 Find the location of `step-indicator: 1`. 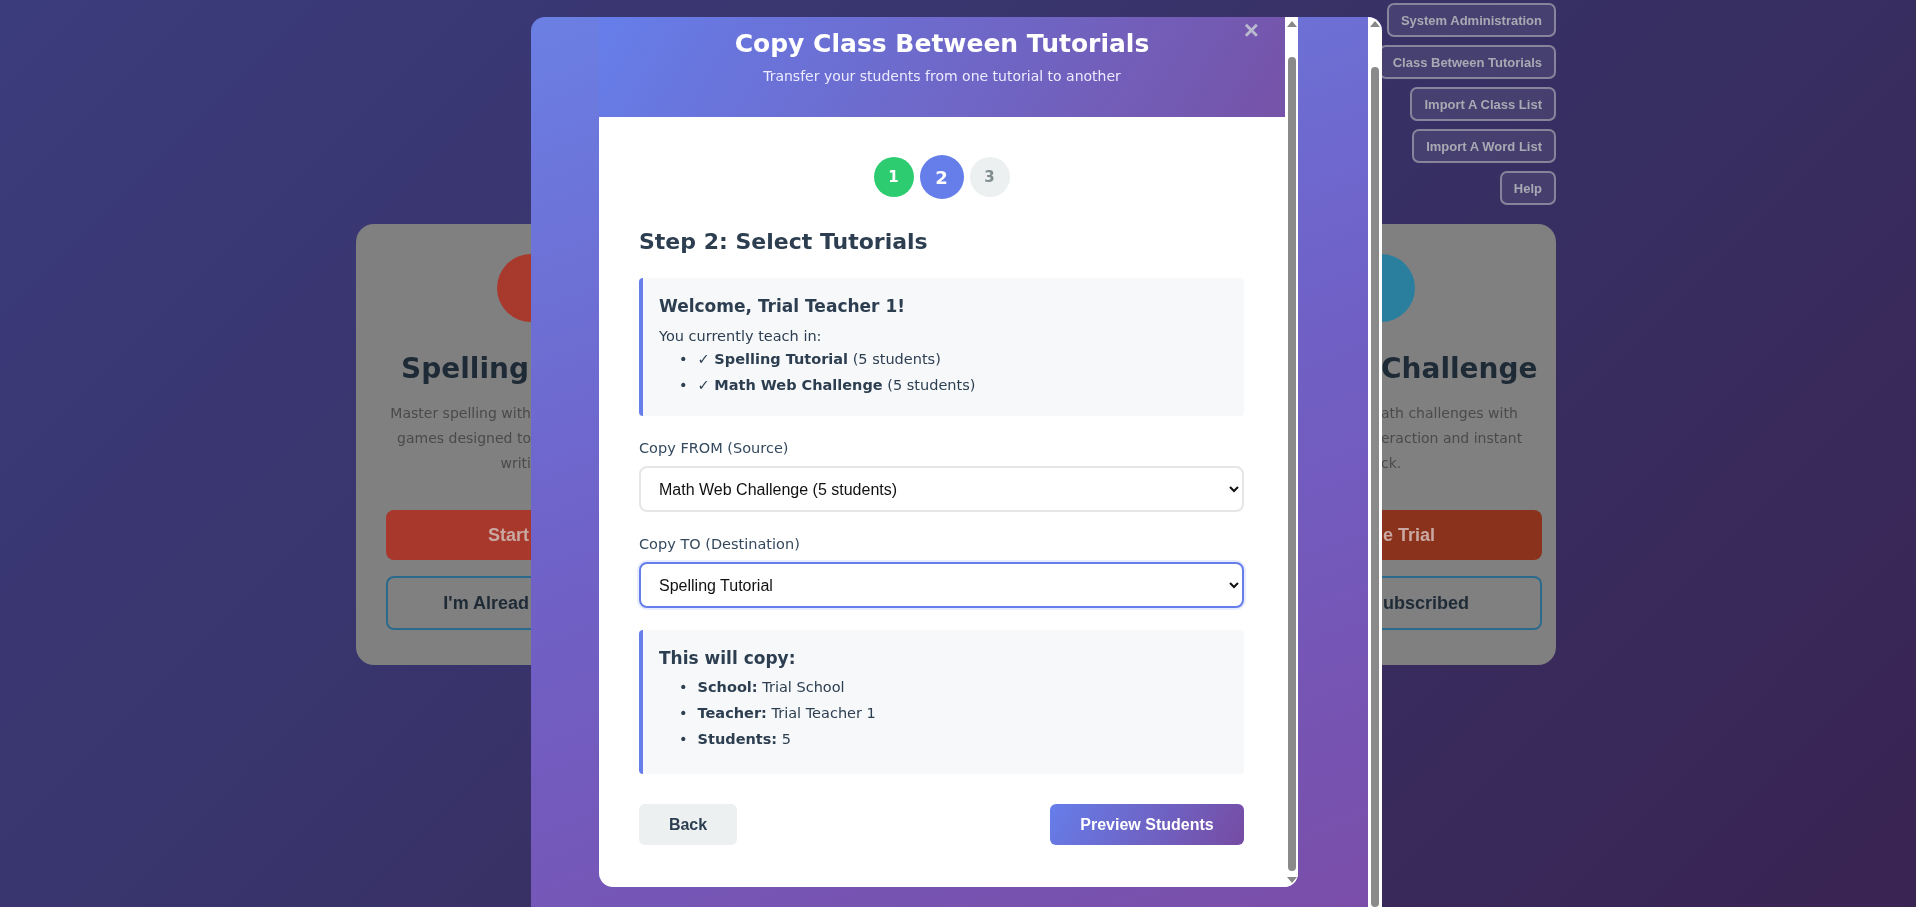

step-indicator: 1 is located at coordinates (893, 177).